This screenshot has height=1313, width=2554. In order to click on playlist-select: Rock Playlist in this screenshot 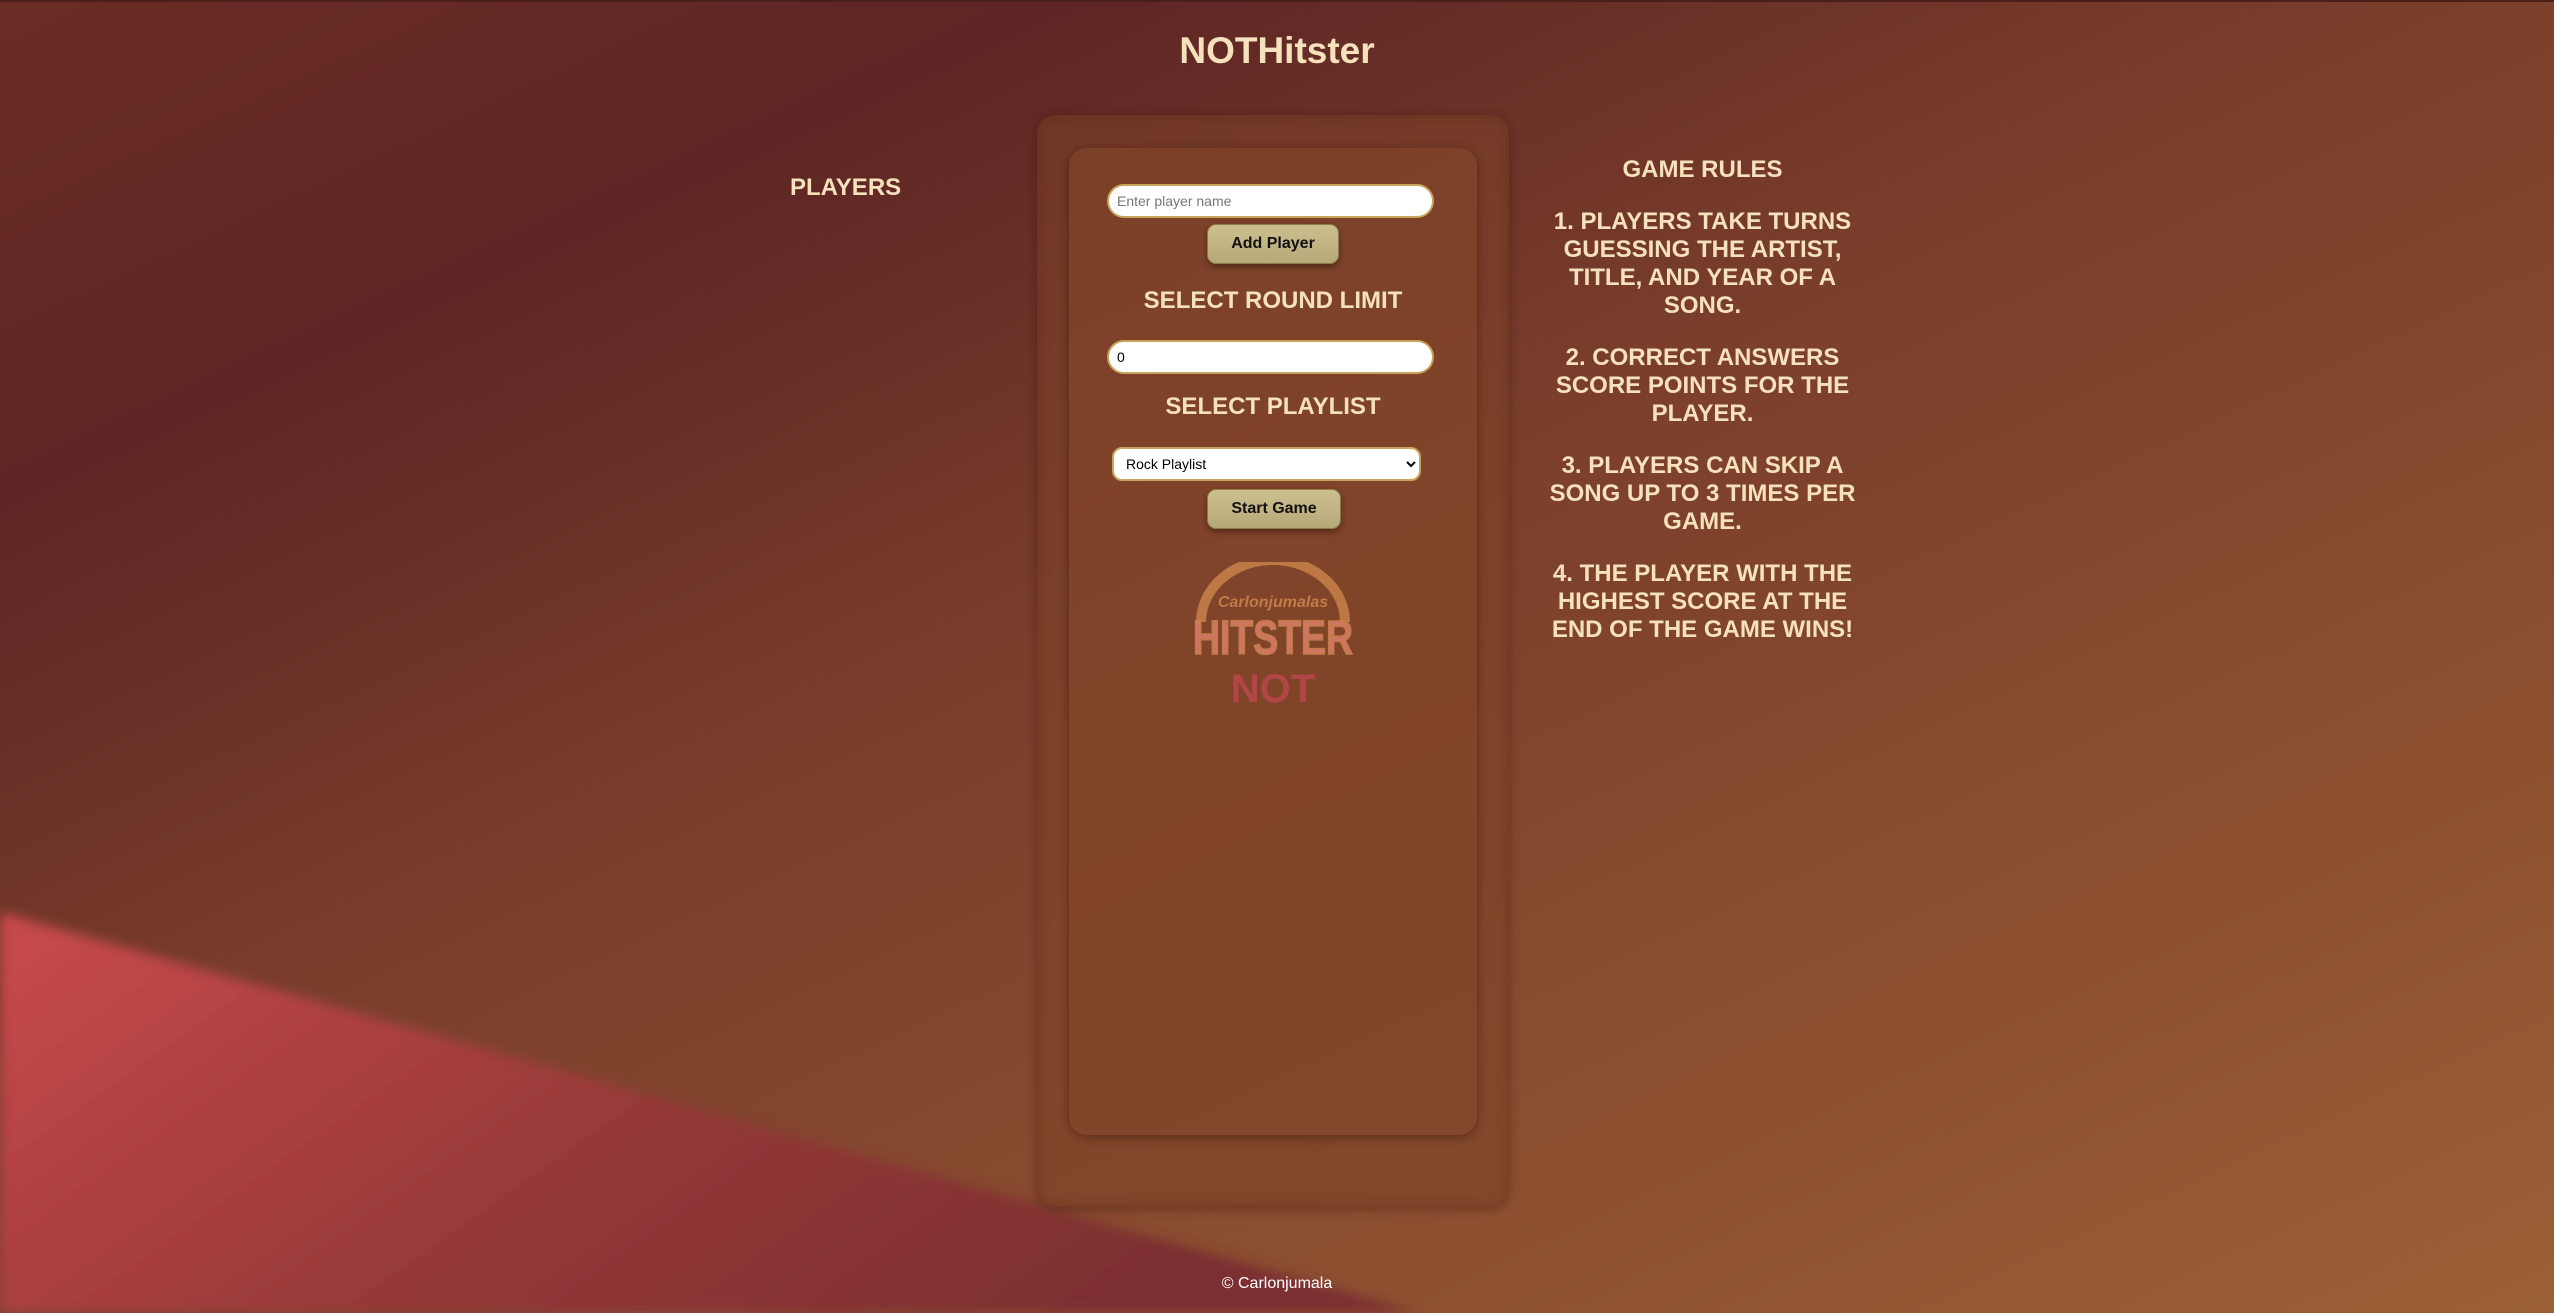, I will do `click(1266, 464)`.